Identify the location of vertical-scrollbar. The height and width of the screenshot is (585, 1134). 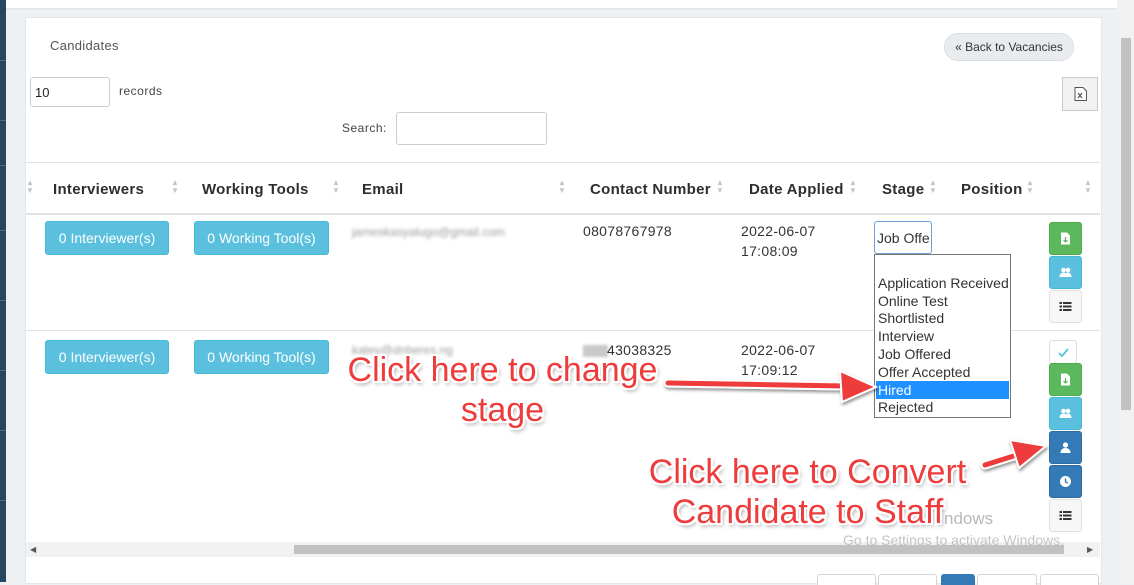
(1125, 291).